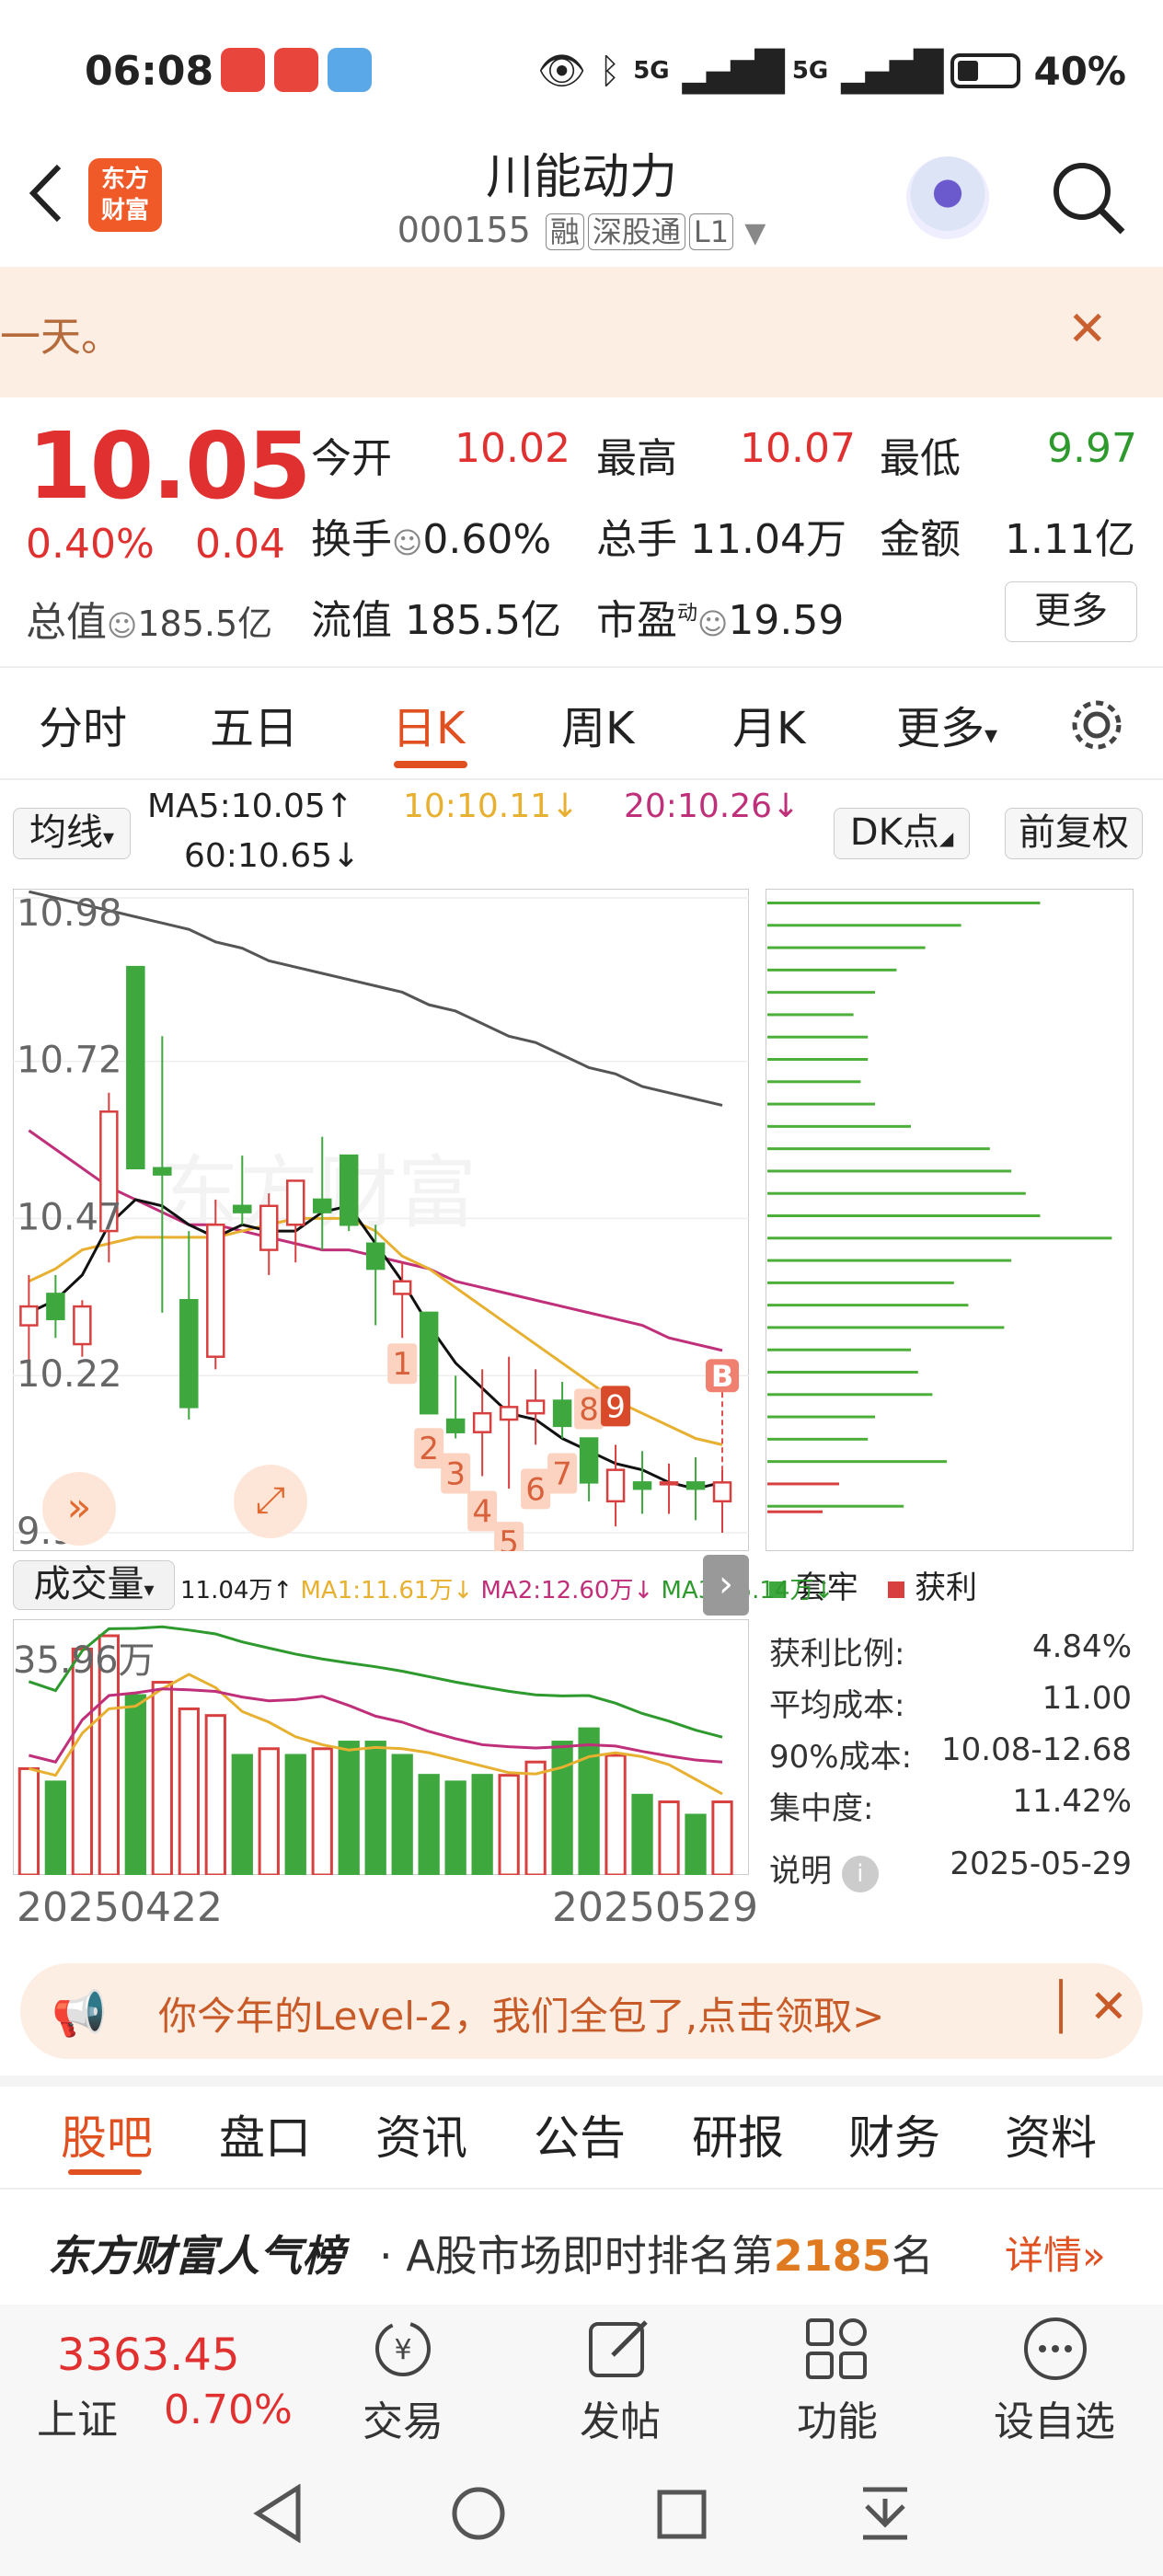 This screenshot has width=1163, height=2576. I want to click on chip-date: 2025-05-29, so click(1041, 1864).